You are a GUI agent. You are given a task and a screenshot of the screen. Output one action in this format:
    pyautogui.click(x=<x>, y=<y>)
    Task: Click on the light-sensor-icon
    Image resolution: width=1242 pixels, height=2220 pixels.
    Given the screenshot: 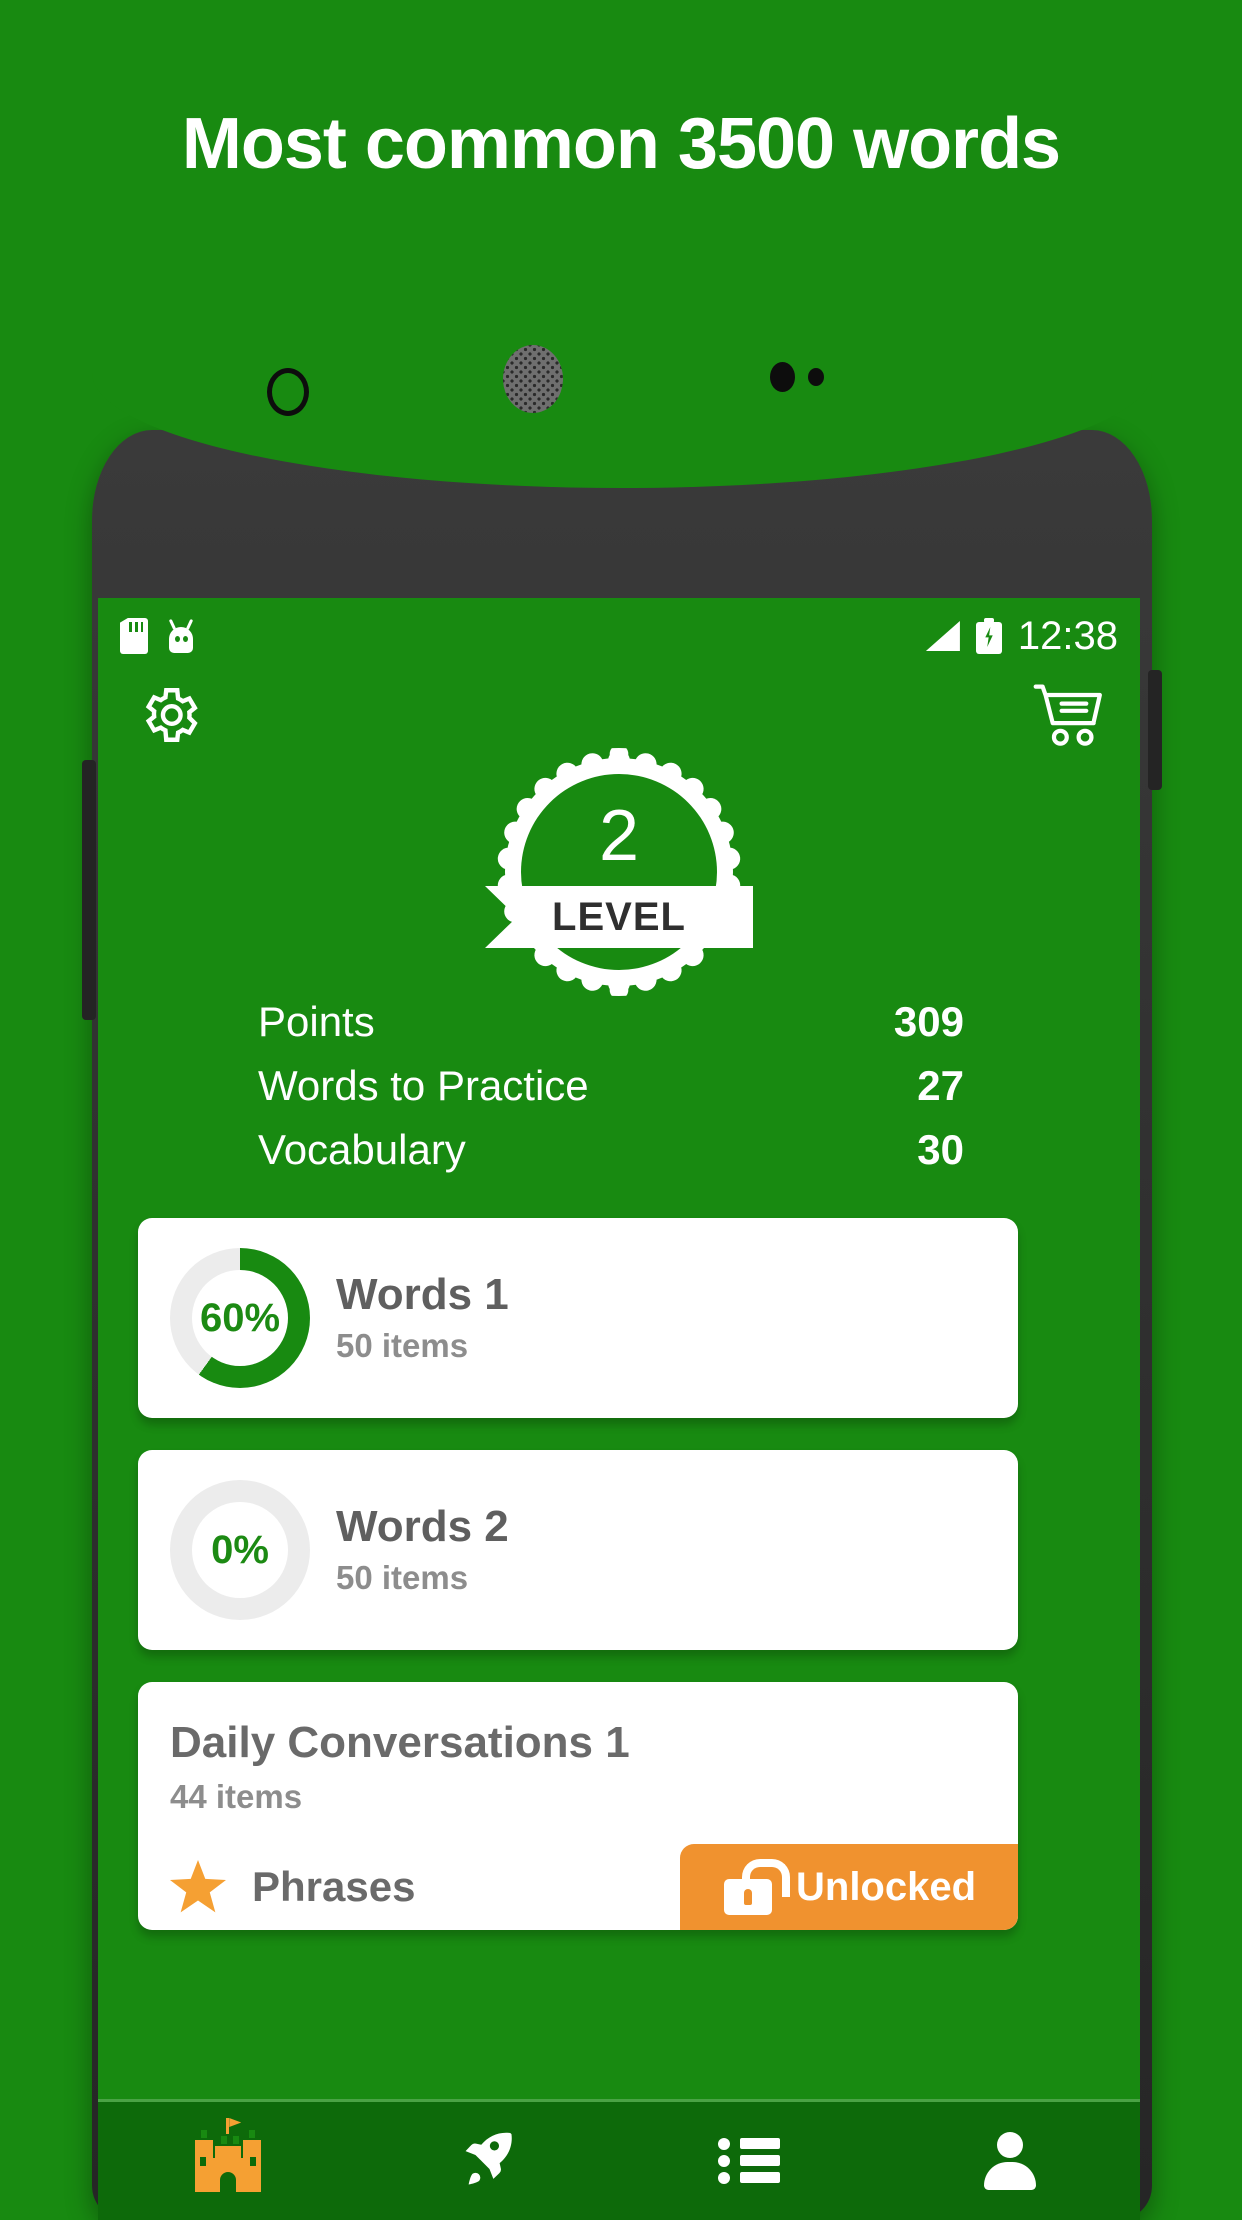 What is the action you would take?
    pyautogui.click(x=816, y=377)
    